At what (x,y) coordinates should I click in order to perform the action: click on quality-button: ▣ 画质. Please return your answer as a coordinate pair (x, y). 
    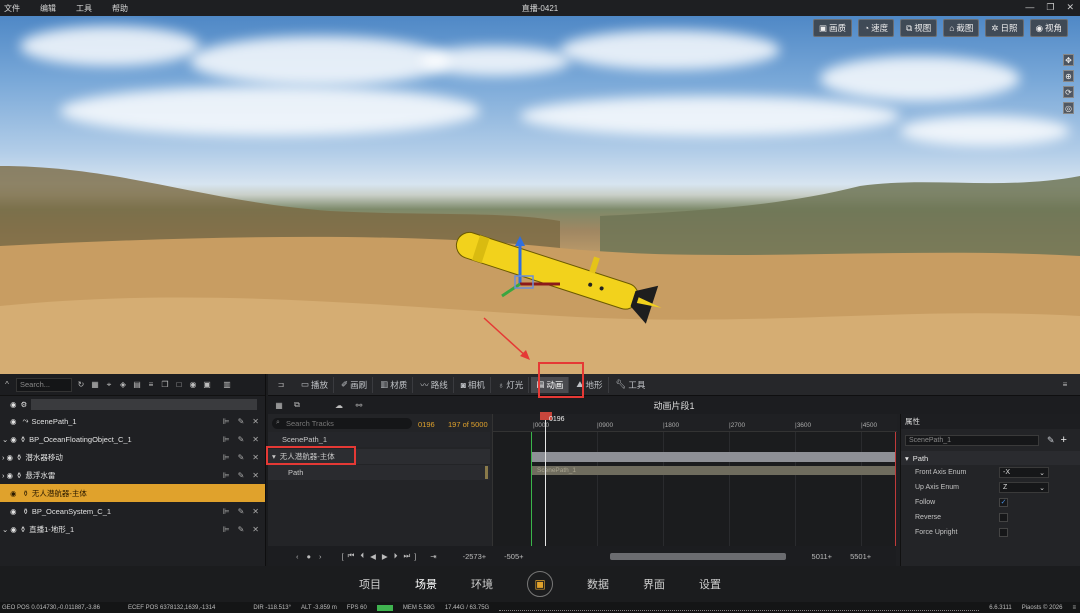
    Looking at the image, I should click on (832, 28).